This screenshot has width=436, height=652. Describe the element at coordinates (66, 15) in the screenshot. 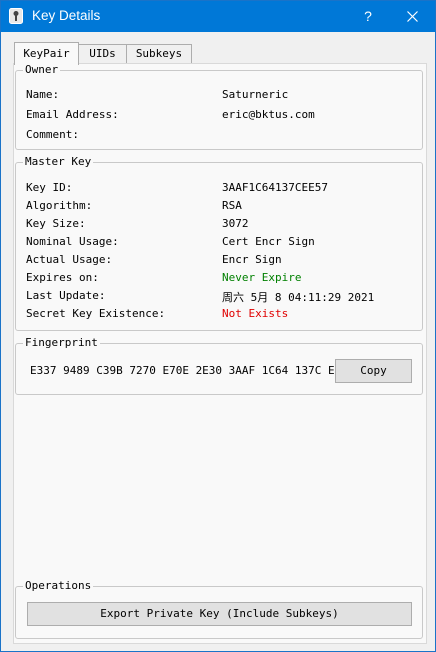

I see `window-title: Key Details` at that location.